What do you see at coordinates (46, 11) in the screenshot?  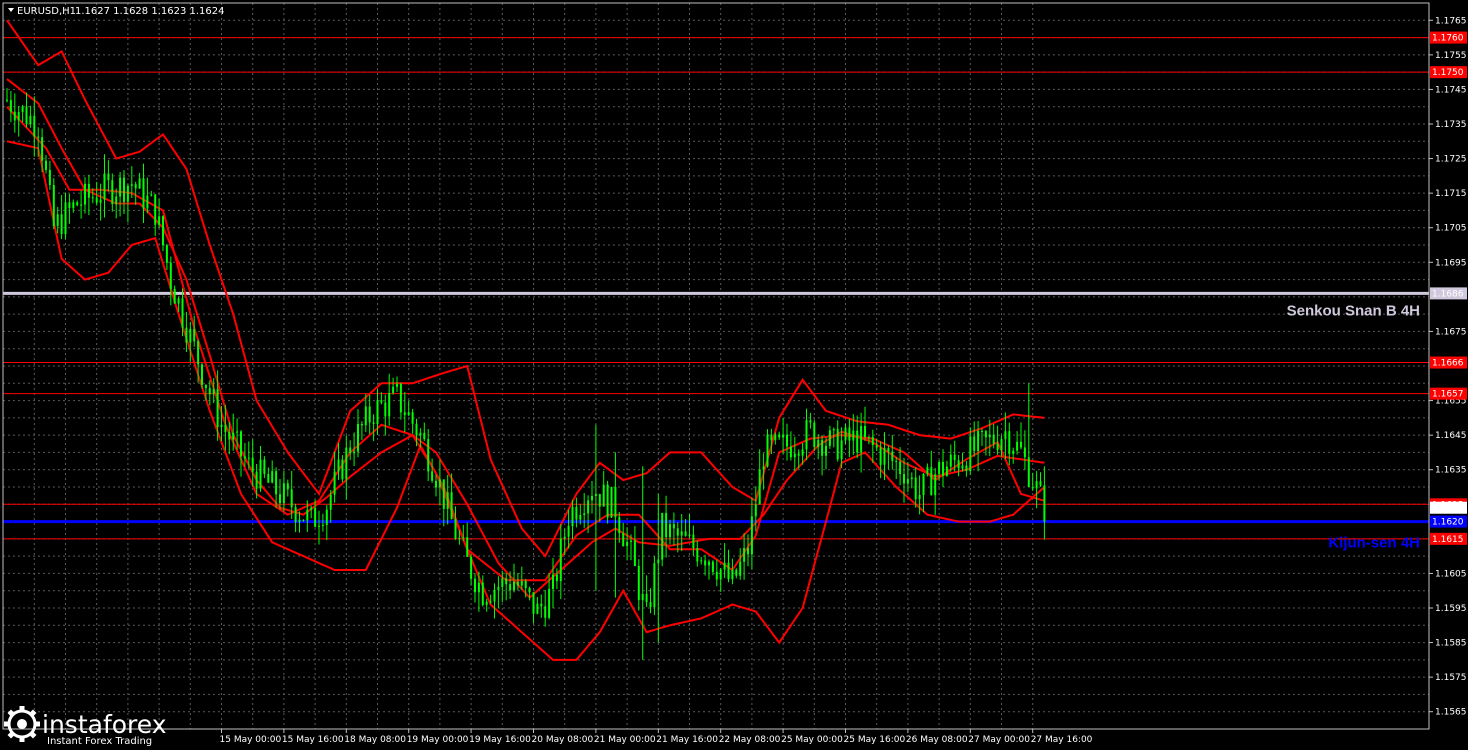 I see `symbol-label: EURUSD,H1` at bounding box center [46, 11].